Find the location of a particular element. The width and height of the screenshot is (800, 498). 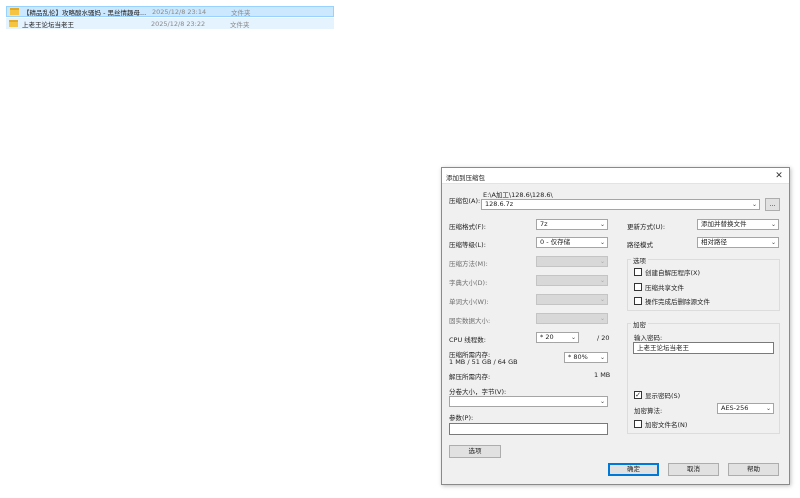

create-sfx-label: 创建自解压程序(X) is located at coordinates (673, 273).